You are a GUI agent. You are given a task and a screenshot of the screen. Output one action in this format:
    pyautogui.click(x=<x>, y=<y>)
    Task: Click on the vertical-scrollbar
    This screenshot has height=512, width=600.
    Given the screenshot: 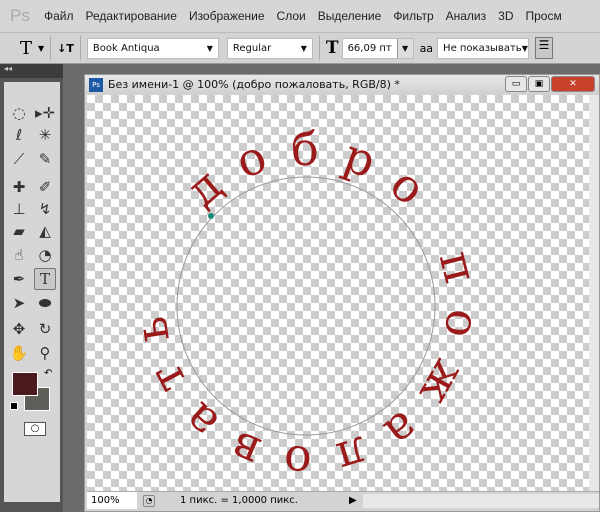 What is the action you would take?
    pyautogui.click(x=594, y=293)
    